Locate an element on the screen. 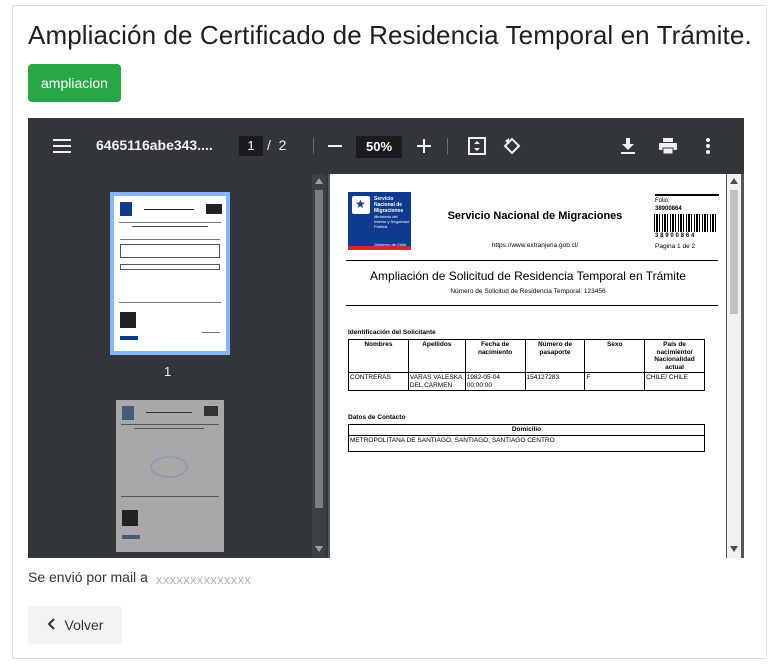 The height and width of the screenshot is (671, 776). zoom-out-icon is located at coordinates (335, 146).